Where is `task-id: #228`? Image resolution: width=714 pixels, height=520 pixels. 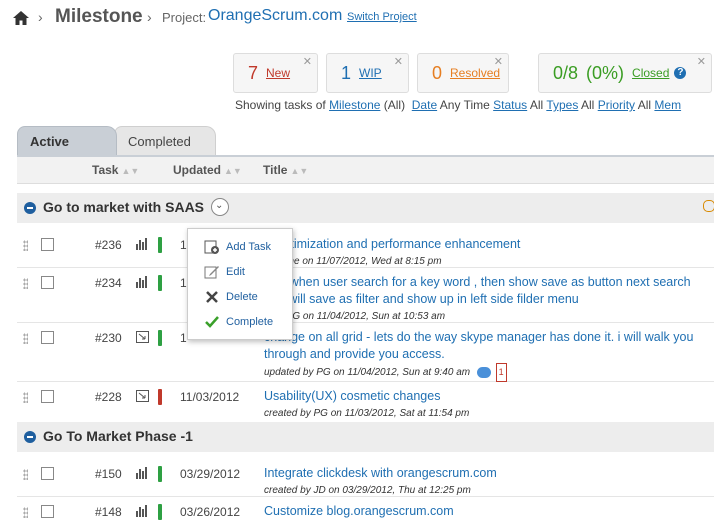
task-id: #228 is located at coordinates (108, 397).